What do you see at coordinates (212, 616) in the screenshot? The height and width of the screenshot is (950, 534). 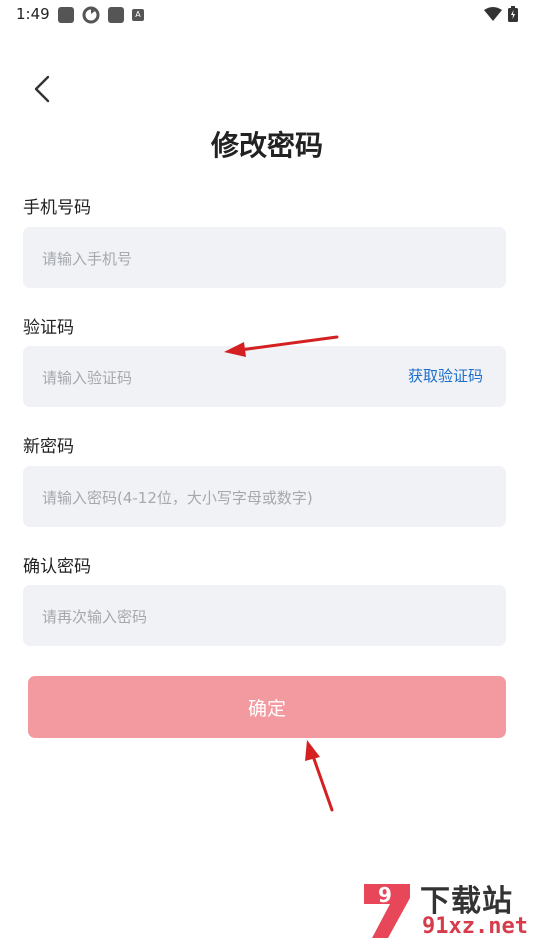 I see `confirm-password-input` at bounding box center [212, 616].